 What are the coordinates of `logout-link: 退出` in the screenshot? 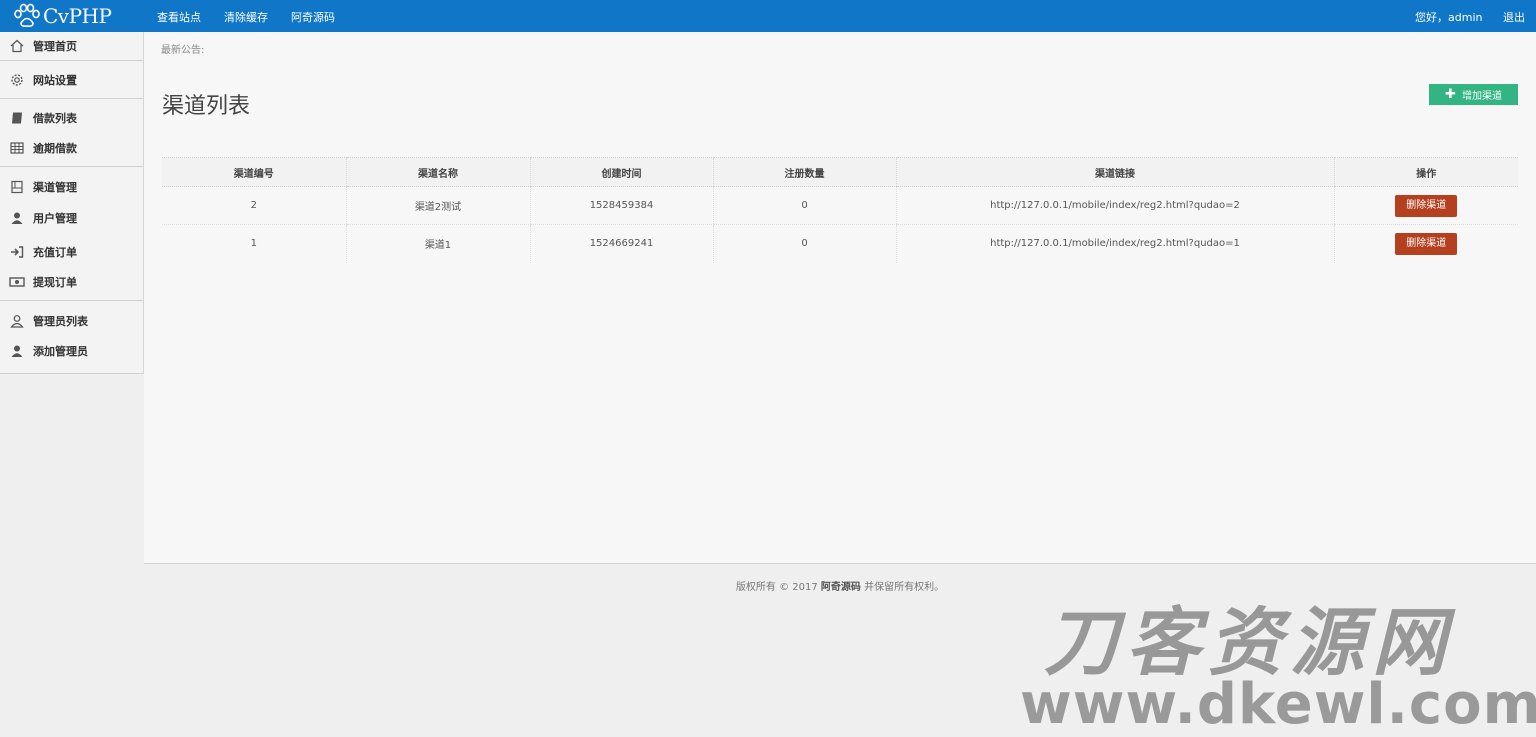 It's located at (1514, 17).